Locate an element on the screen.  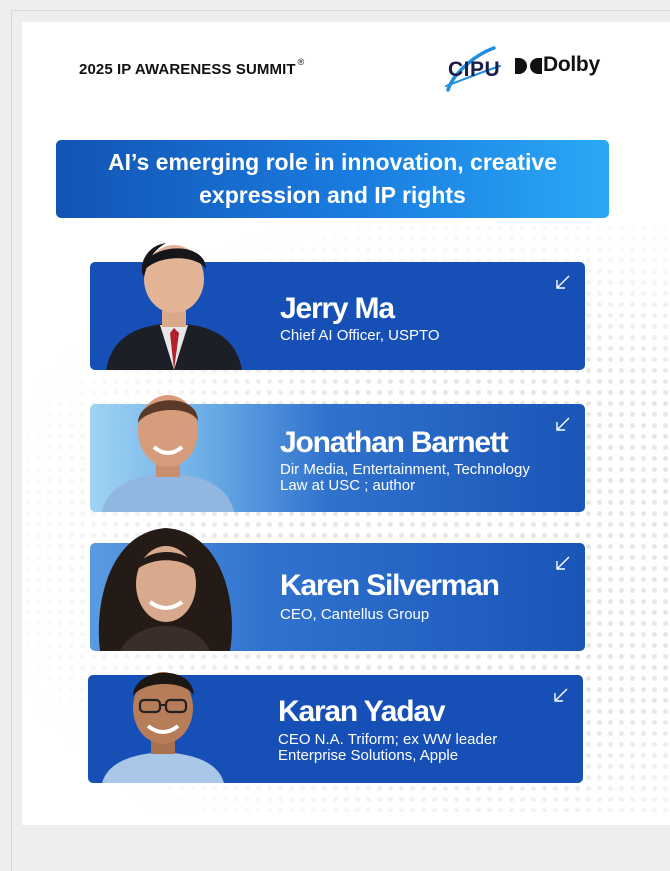
speaker-photo-jerry-ma is located at coordinates (174, 299).